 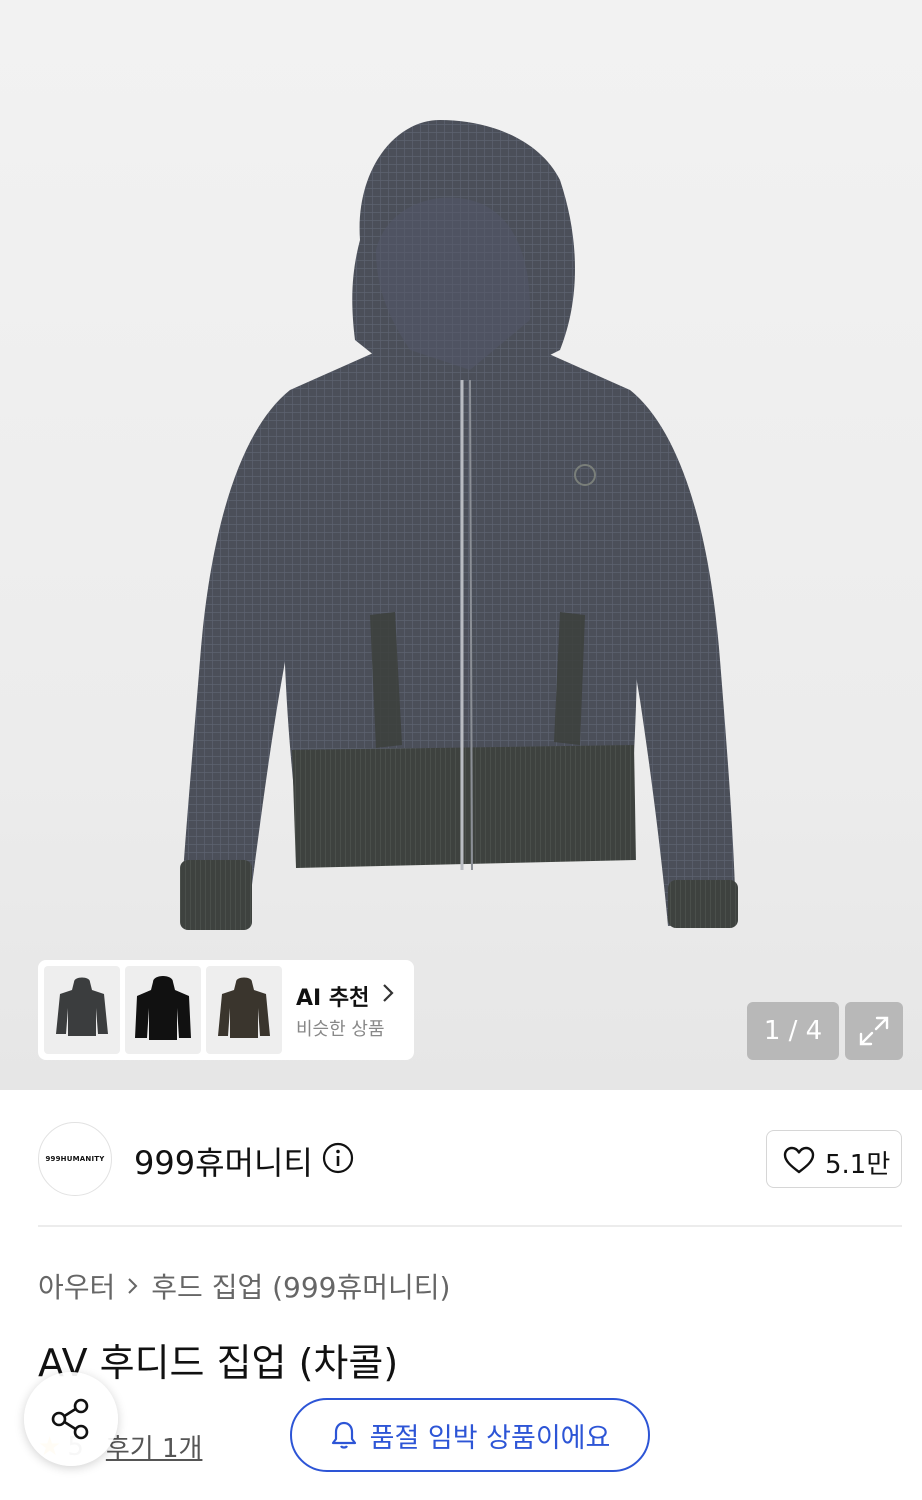 I want to click on expand-image-button, so click(x=874, y=1031).